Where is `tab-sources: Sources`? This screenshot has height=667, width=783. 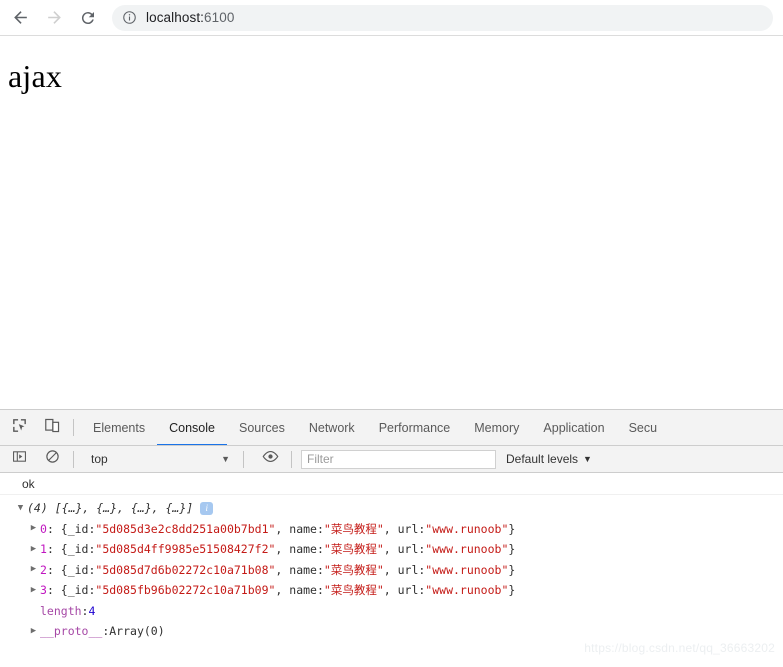
tab-sources: Sources is located at coordinates (262, 427).